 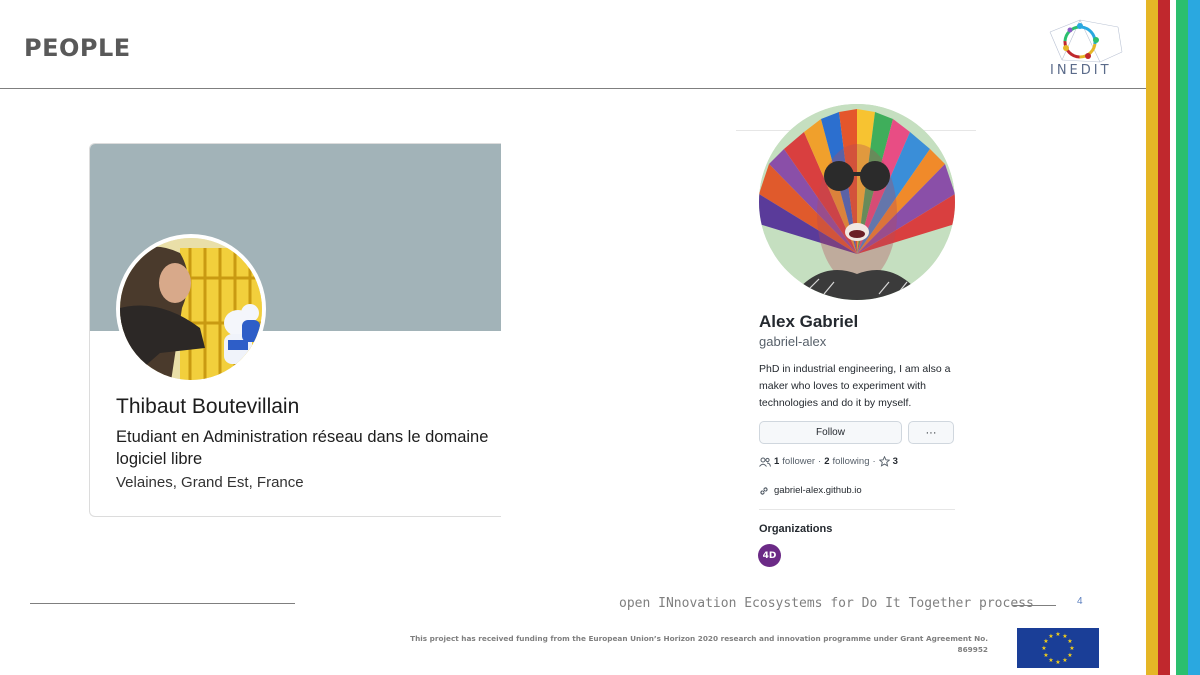 What do you see at coordinates (573, 88) in the screenshot?
I see `header-divider` at bounding box center [573, 88].